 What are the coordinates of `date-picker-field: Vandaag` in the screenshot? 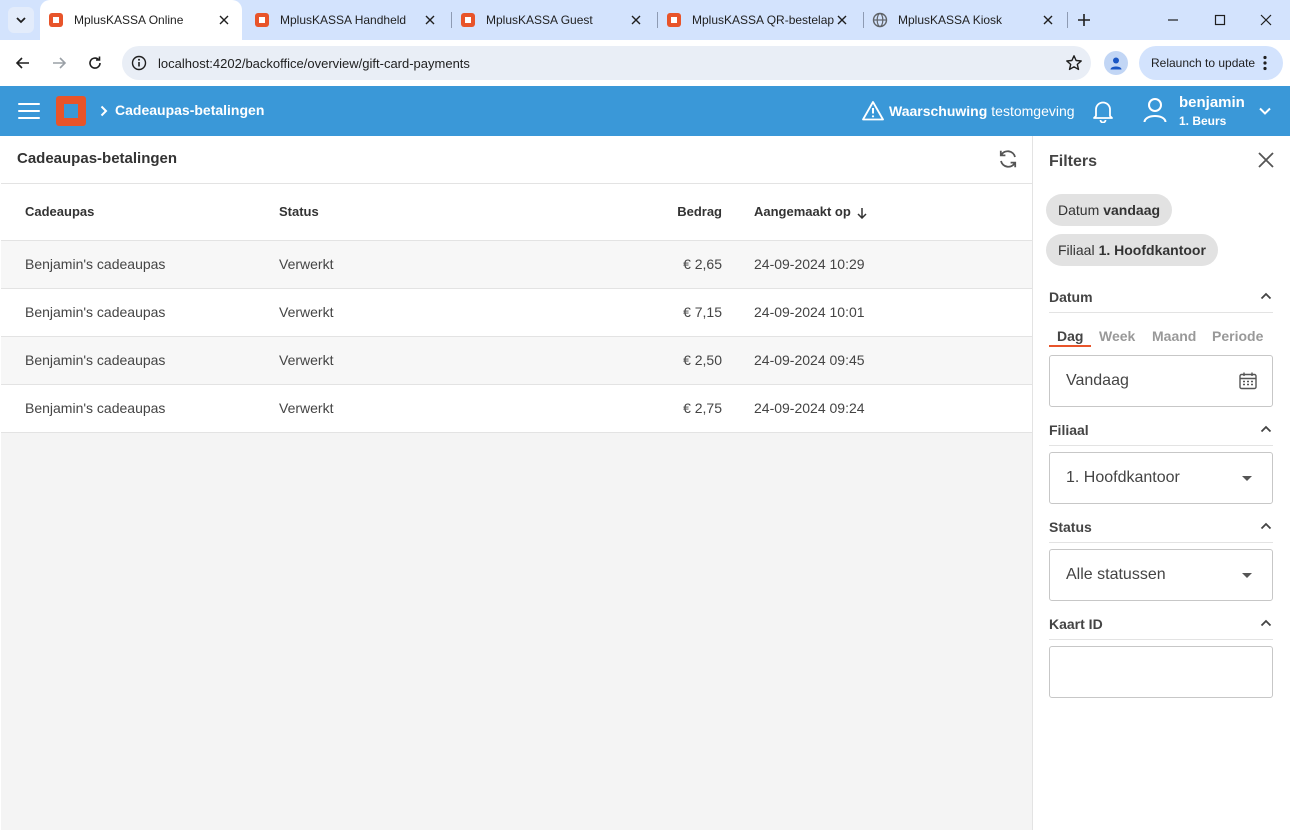 It's located at (1161, 381).